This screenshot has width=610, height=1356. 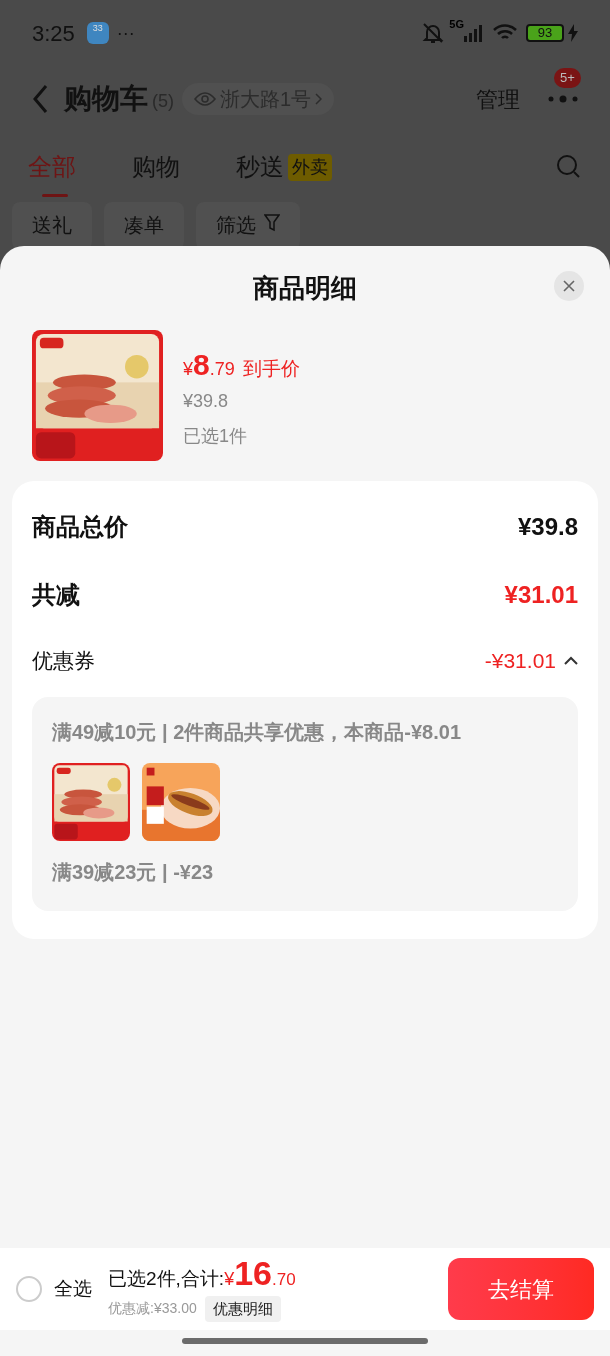 I want to click on chevron-up-icon, so click(x=571, y=661).